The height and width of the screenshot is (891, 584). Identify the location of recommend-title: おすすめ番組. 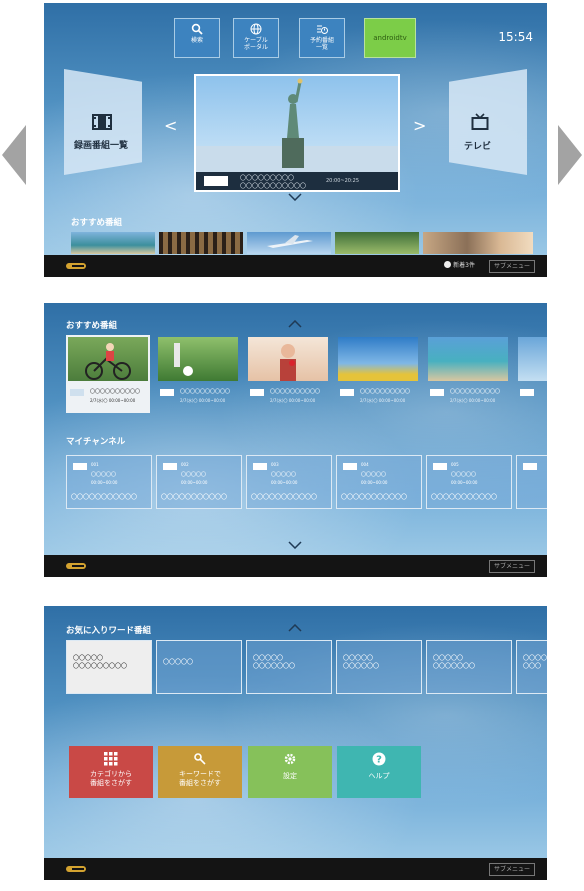
(97, 223).